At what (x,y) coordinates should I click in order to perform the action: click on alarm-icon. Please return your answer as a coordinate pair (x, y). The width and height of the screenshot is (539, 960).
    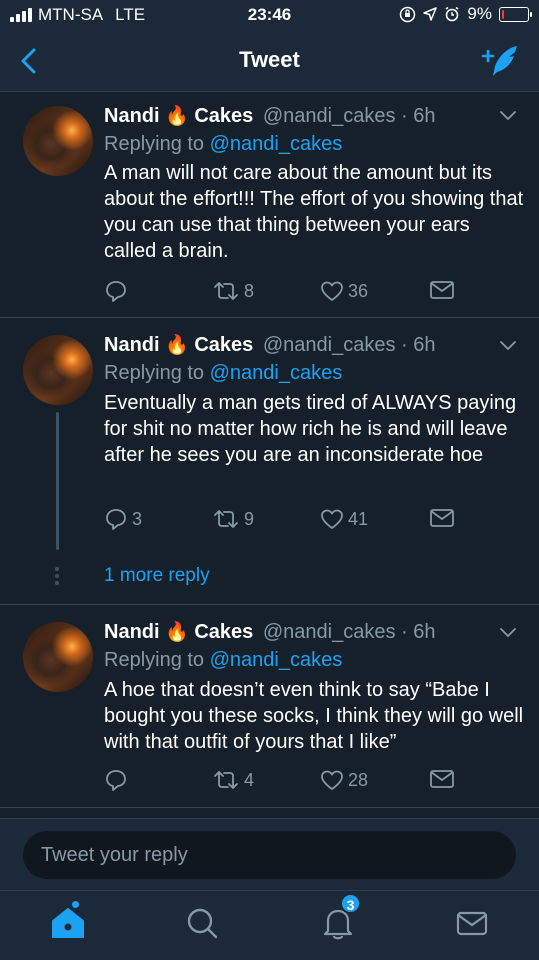
    Looking at the image, I should click on (452, 14).